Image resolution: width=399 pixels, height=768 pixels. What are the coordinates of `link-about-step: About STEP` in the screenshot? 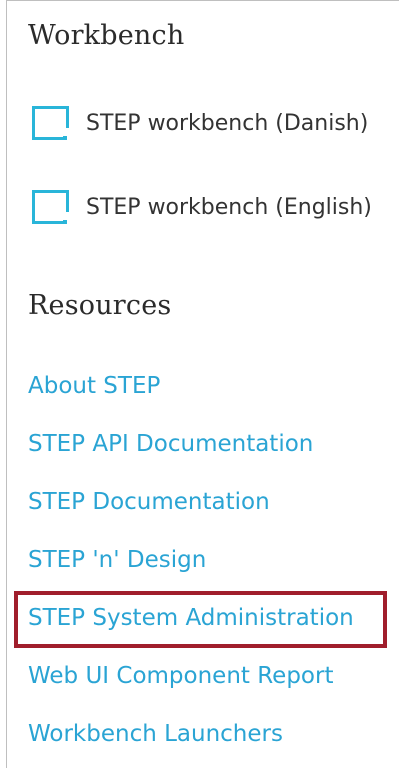 It's located at (94, 386).